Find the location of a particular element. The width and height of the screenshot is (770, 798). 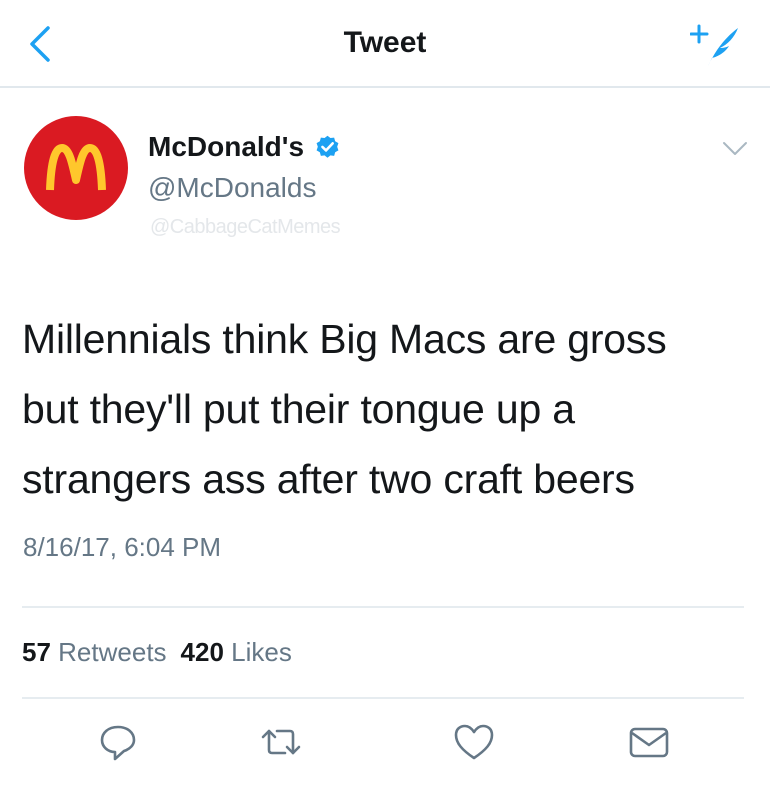

retweets-stat: 57 Retweets is located at coordinates (94, 652).